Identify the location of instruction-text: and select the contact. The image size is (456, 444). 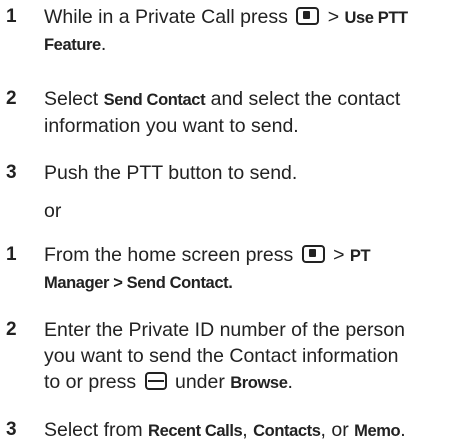
(305, 99).